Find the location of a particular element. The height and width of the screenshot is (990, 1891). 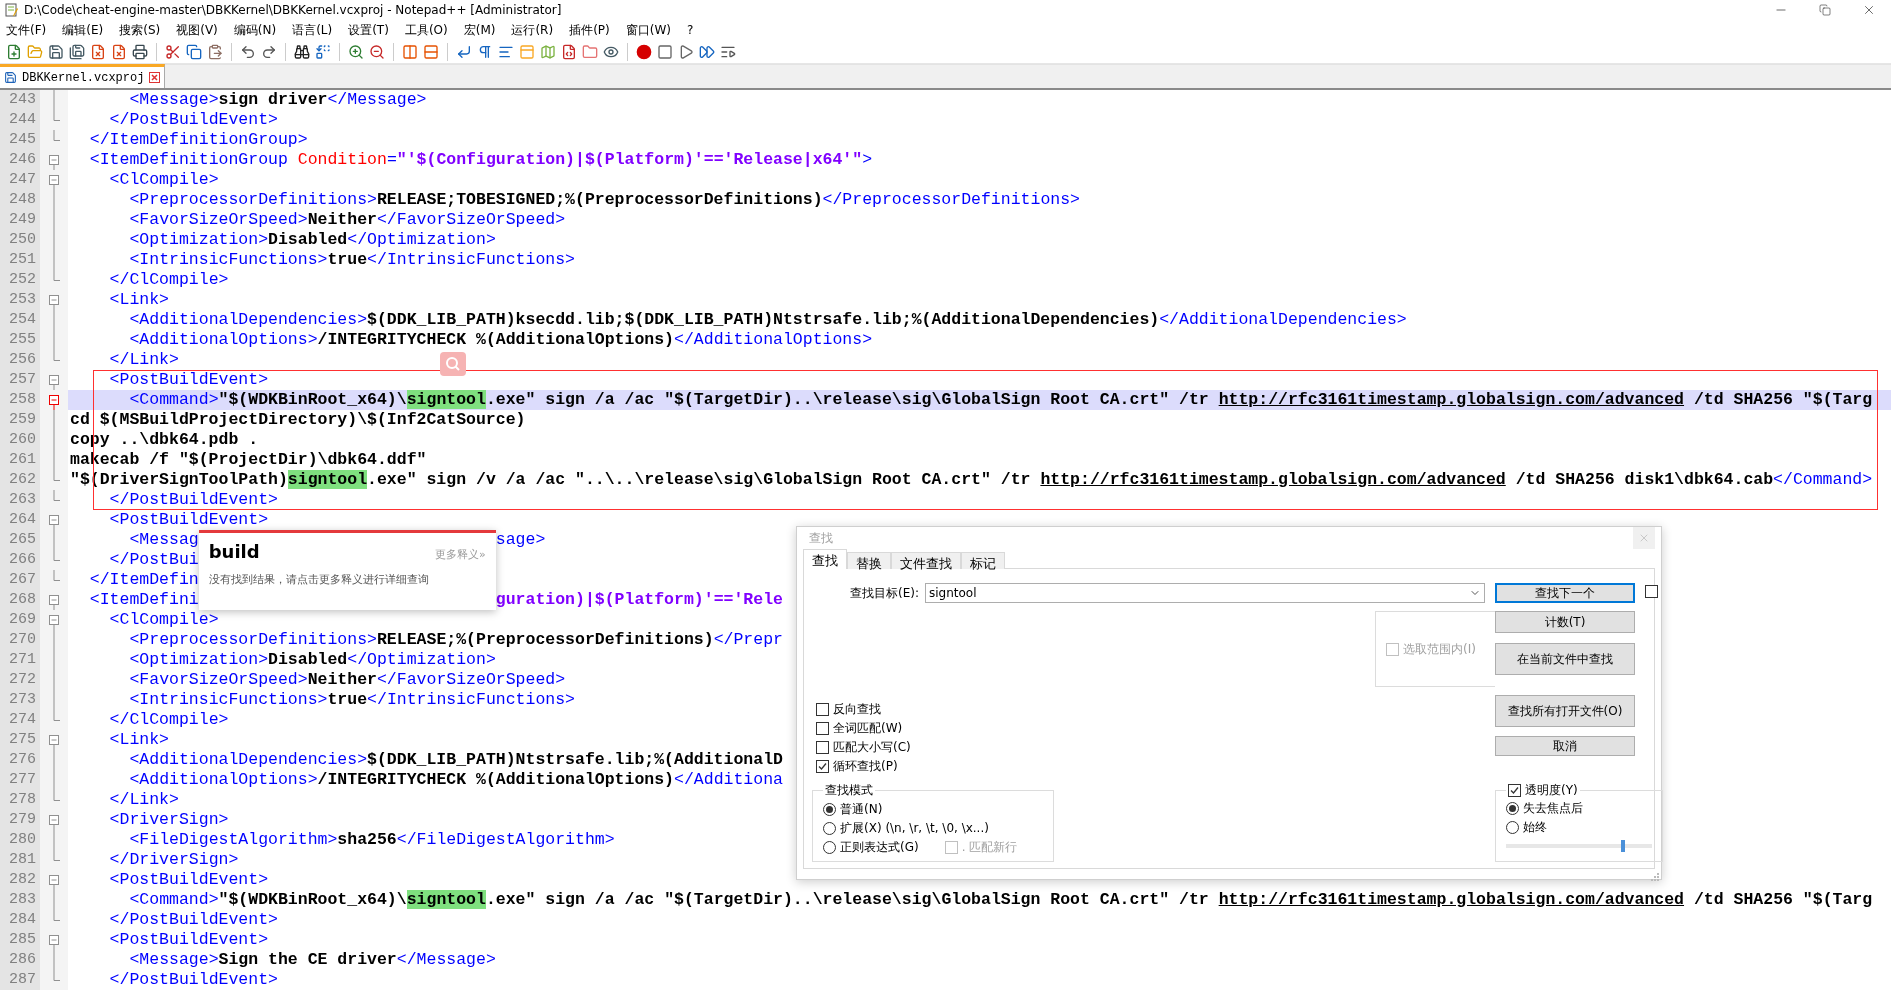

dialog-tab: 标记 is located at coordinates (983, 560).